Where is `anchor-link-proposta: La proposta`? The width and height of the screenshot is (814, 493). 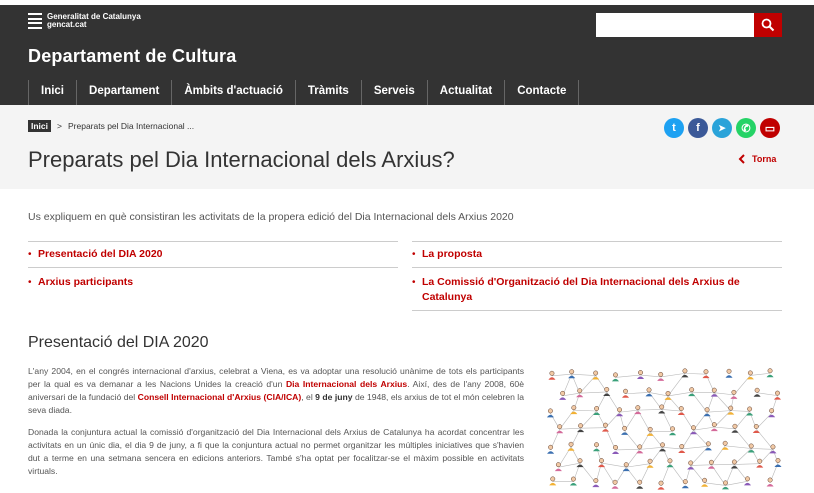 anchor-link-proposta: La proposta is located at coordinates (452, 254).